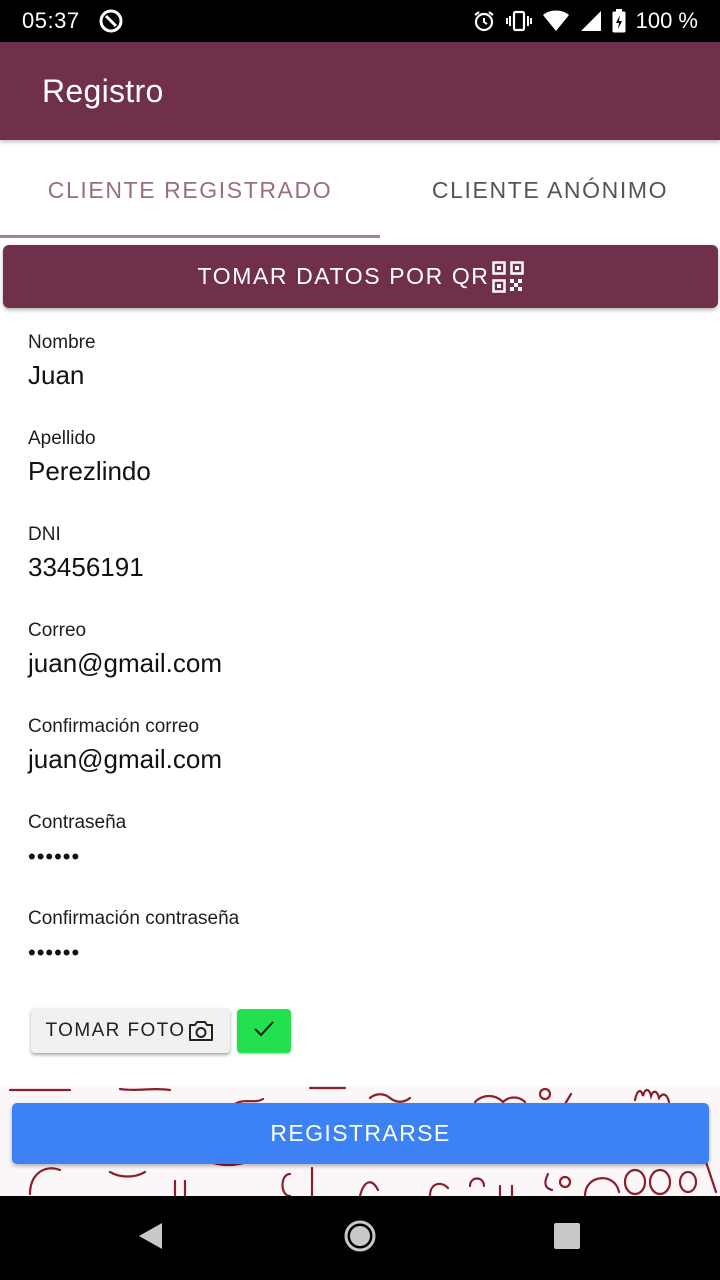 The height and width of the screenshot is (1280, 720). I want to click on battery-percent: 100 %, so click(666, 20).